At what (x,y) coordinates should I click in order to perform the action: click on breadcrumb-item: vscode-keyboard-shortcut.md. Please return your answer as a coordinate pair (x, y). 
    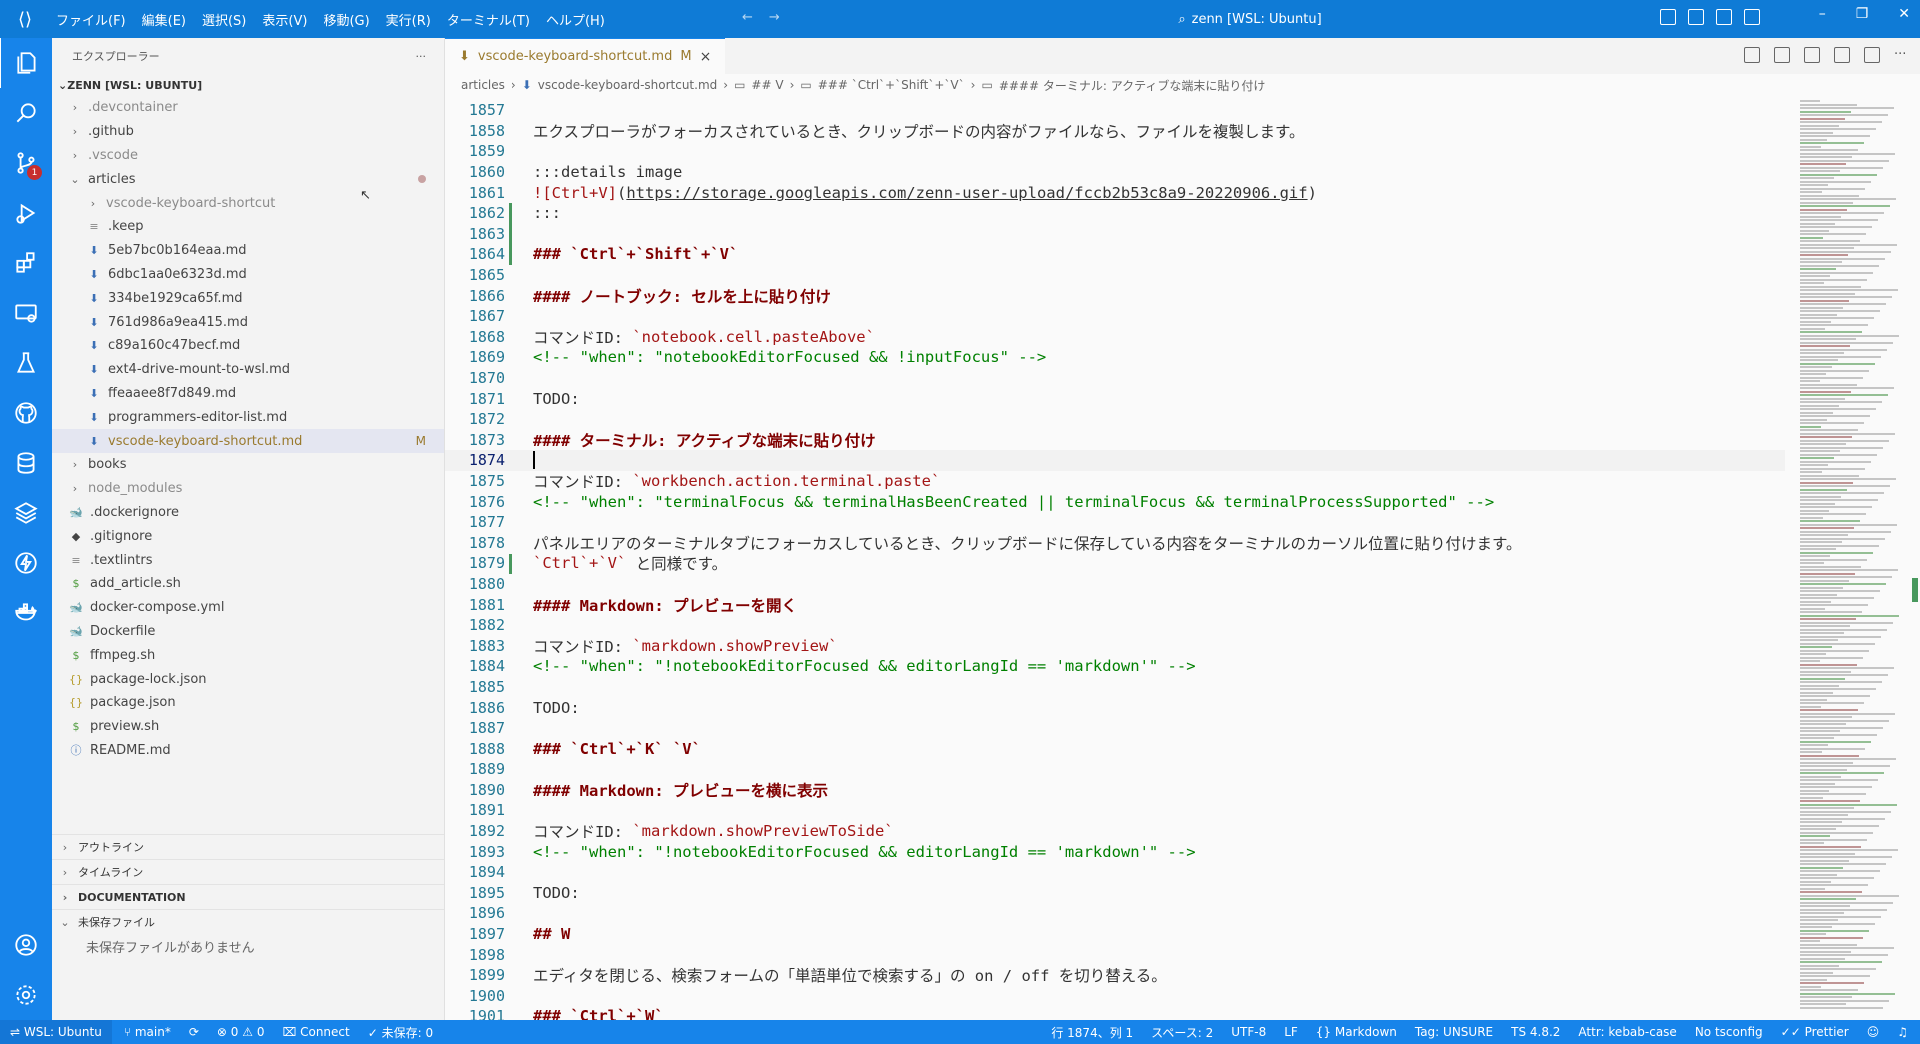
    Looking at the image, I should click on (627, 85).